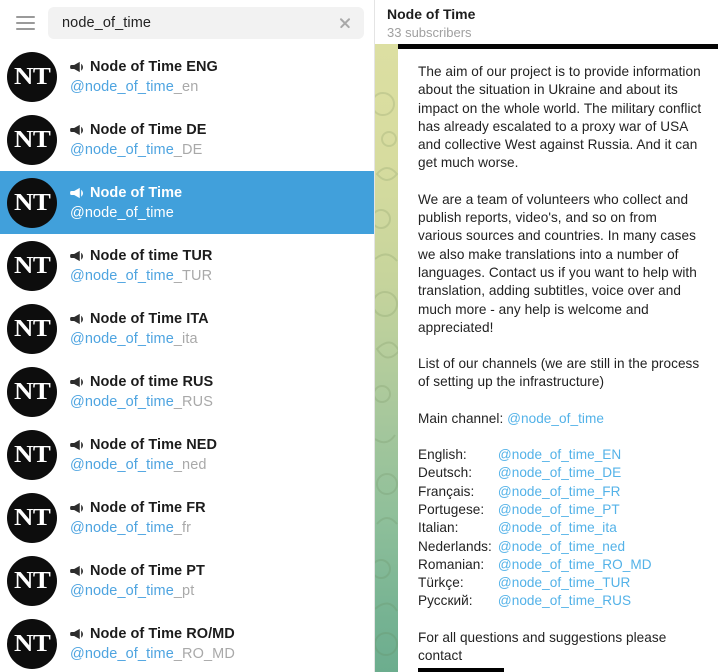 This screenshot has width=718, height=672. What do you see at coordinates (193, 401) in the screenshot?
I see `handle-suffix: _RUS` at bounding box center [193, 401].